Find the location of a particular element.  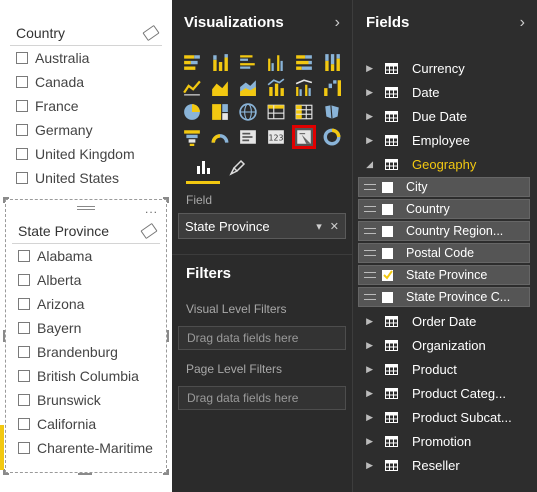

donut-chart-icon is located at coordinates (332, 137).